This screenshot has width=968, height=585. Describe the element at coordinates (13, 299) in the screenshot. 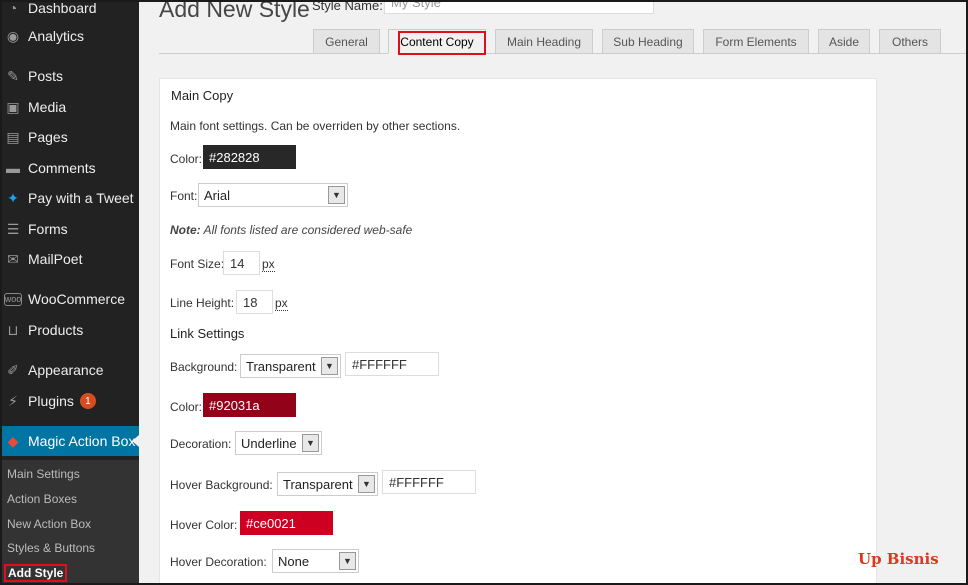

I see `woocommerce-icon: woo` at that location.